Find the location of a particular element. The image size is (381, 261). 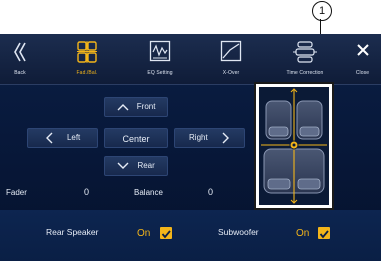

fader-label: Fader is located at coordinates (16, 192).